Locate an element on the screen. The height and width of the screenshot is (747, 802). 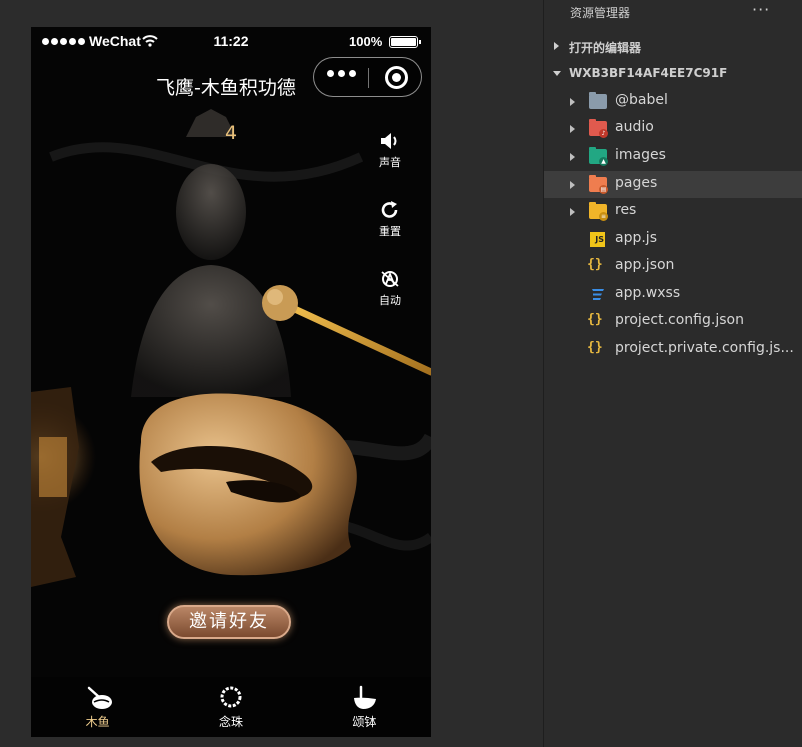
sound-button: 声音 is located at coordinates (390, 150).